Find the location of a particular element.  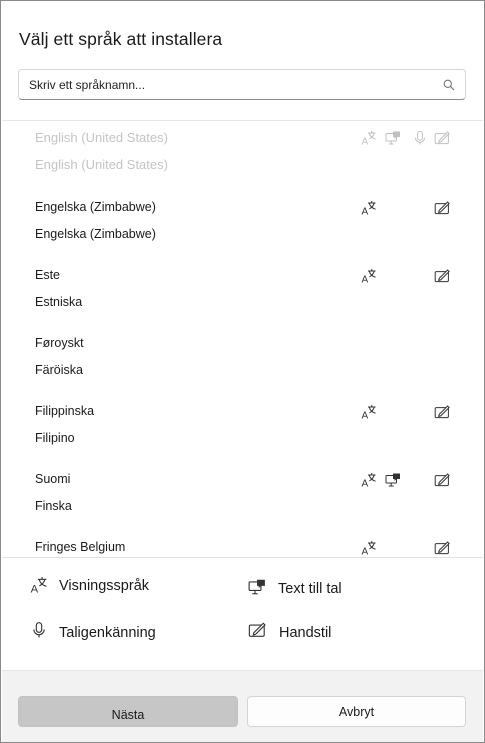

language-row: Engelska (Zimbabwe) Engelska (Zimbabwe) A is located at coordinates (242, 223).